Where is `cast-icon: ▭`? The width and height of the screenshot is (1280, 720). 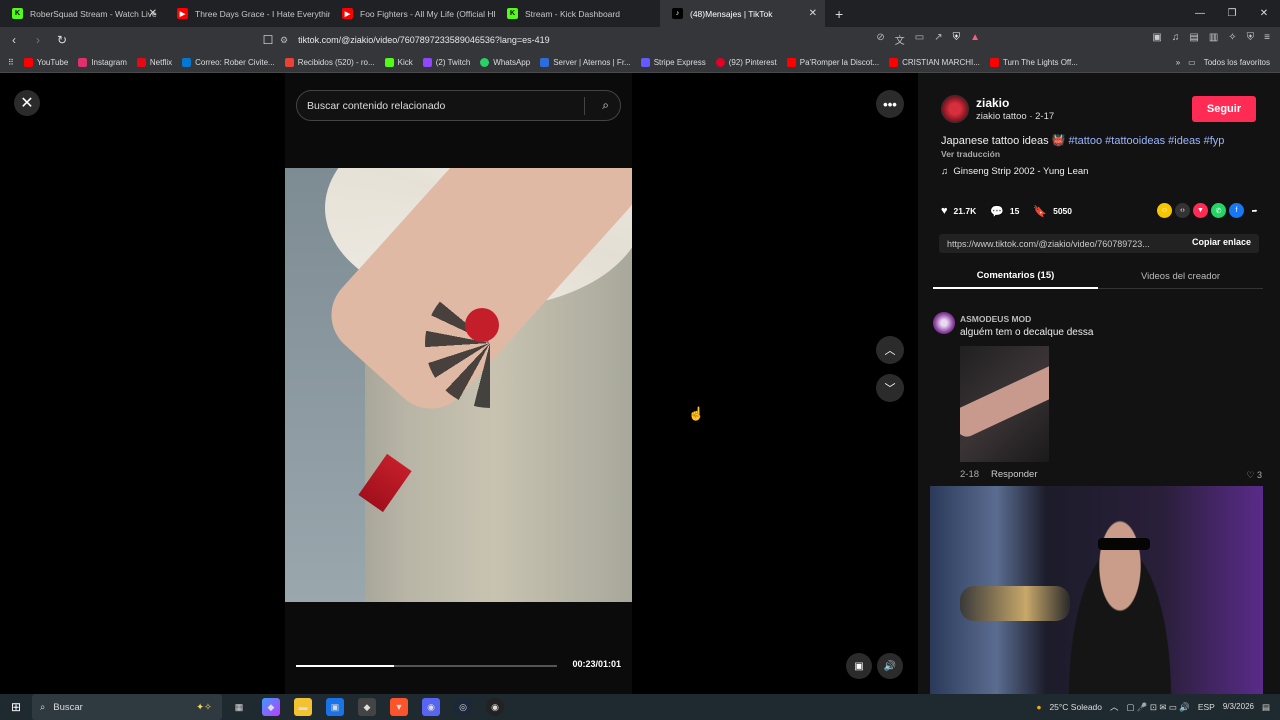 cast-icon: ▭ is located at coordinates (919, 39).